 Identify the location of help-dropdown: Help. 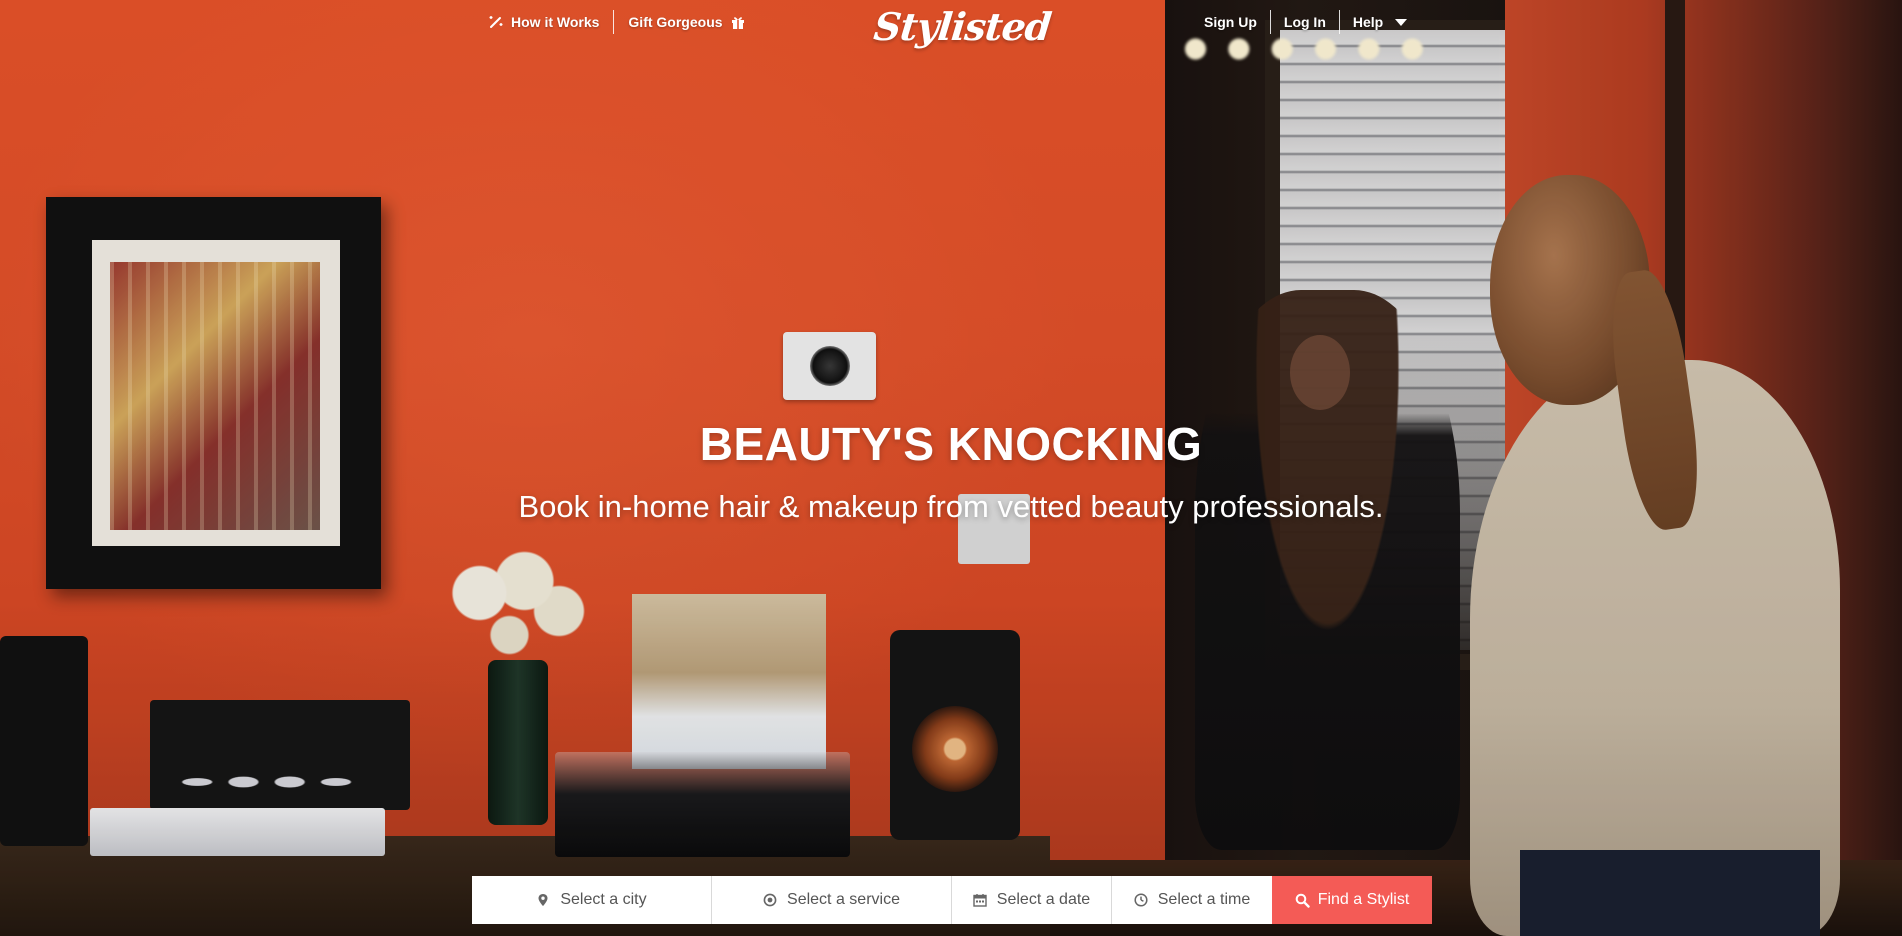
(1380, 22).